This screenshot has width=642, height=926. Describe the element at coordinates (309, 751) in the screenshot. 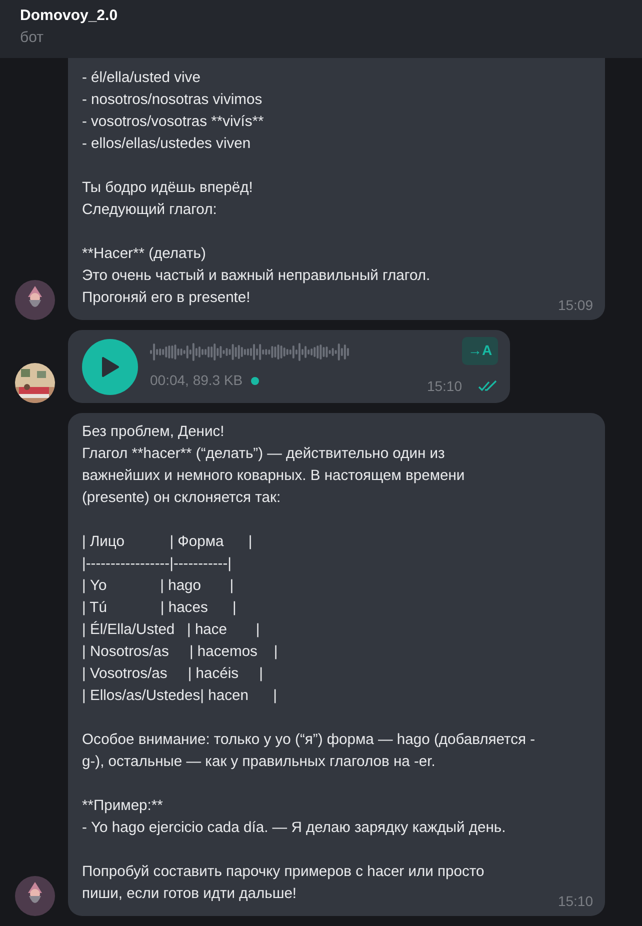

I see `message-text: Особое внимание: только у yo (“я”) форма — hago (добавляется - g-), остальные — как у правильных глаголов на -er.` at that location.